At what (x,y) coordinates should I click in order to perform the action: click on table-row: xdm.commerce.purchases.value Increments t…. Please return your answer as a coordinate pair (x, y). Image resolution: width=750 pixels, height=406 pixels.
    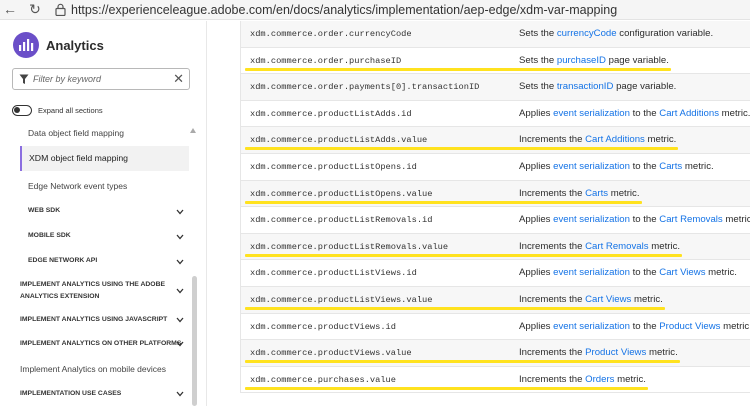
    Looking at the image, I should click on (495, 380).